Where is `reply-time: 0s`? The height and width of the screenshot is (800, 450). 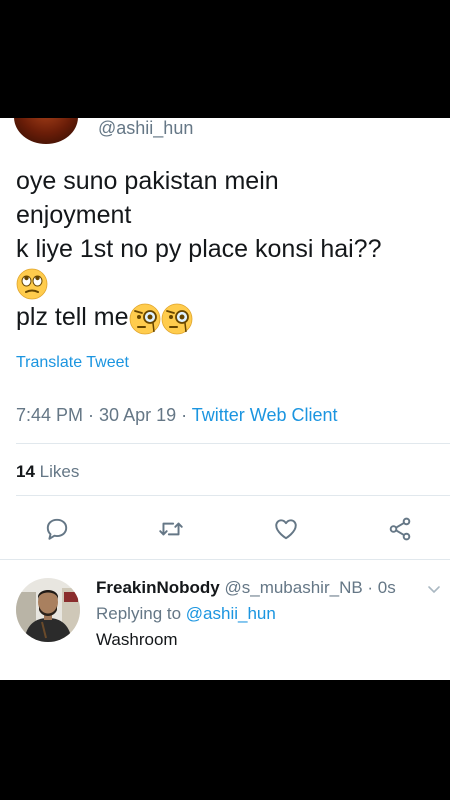 reply-time: 0s is located at coordinates (386, 587).